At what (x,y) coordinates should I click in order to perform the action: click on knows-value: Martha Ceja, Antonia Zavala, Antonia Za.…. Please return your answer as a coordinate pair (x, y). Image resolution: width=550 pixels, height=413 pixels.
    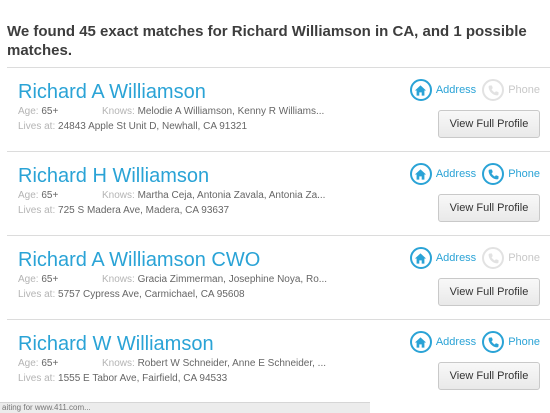
    Looking at the image, I should click on (231, 195).